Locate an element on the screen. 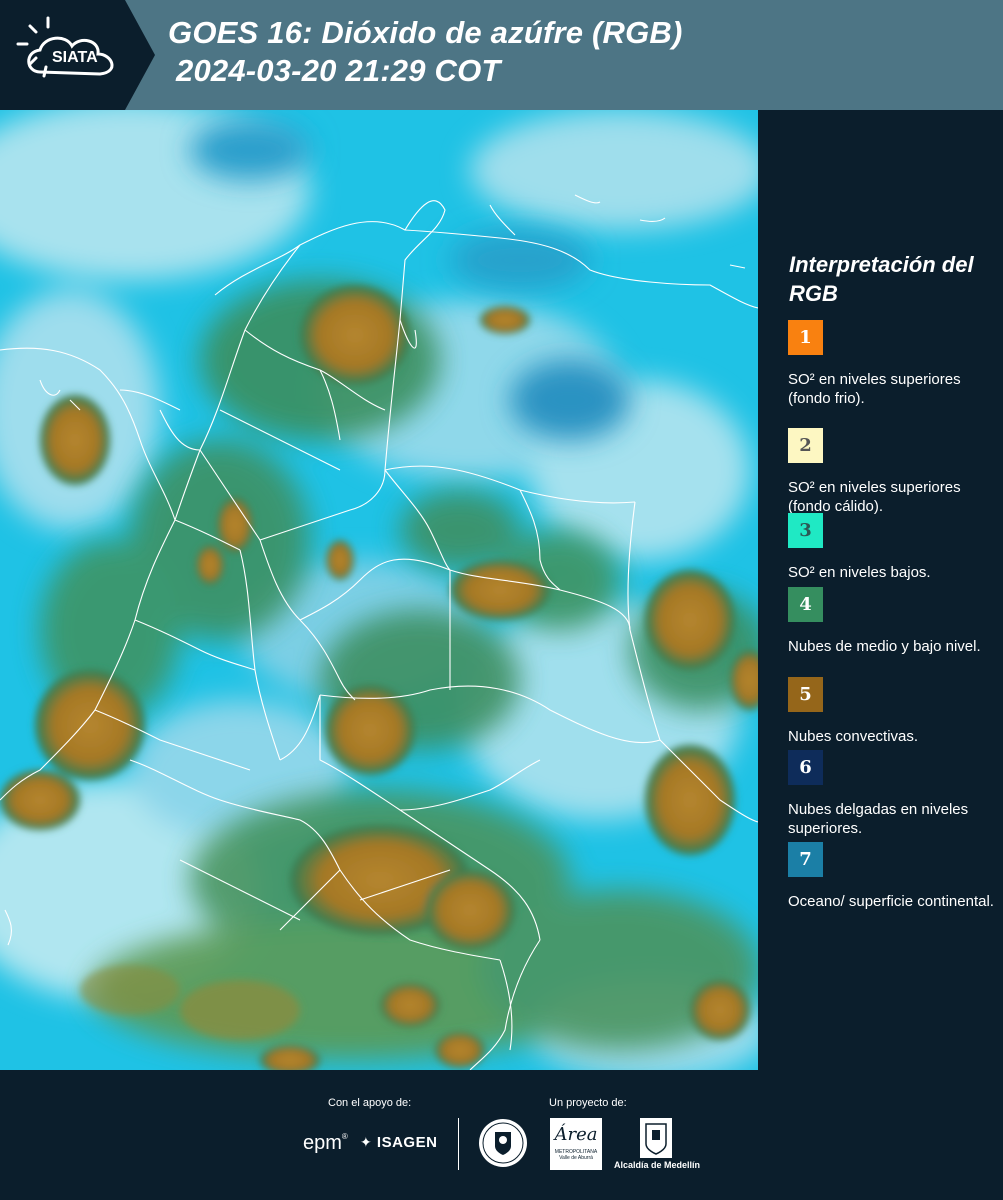 This screenshot has height=1200, width=1003. alcaldia-shield is located at coordinates (656, 1138).